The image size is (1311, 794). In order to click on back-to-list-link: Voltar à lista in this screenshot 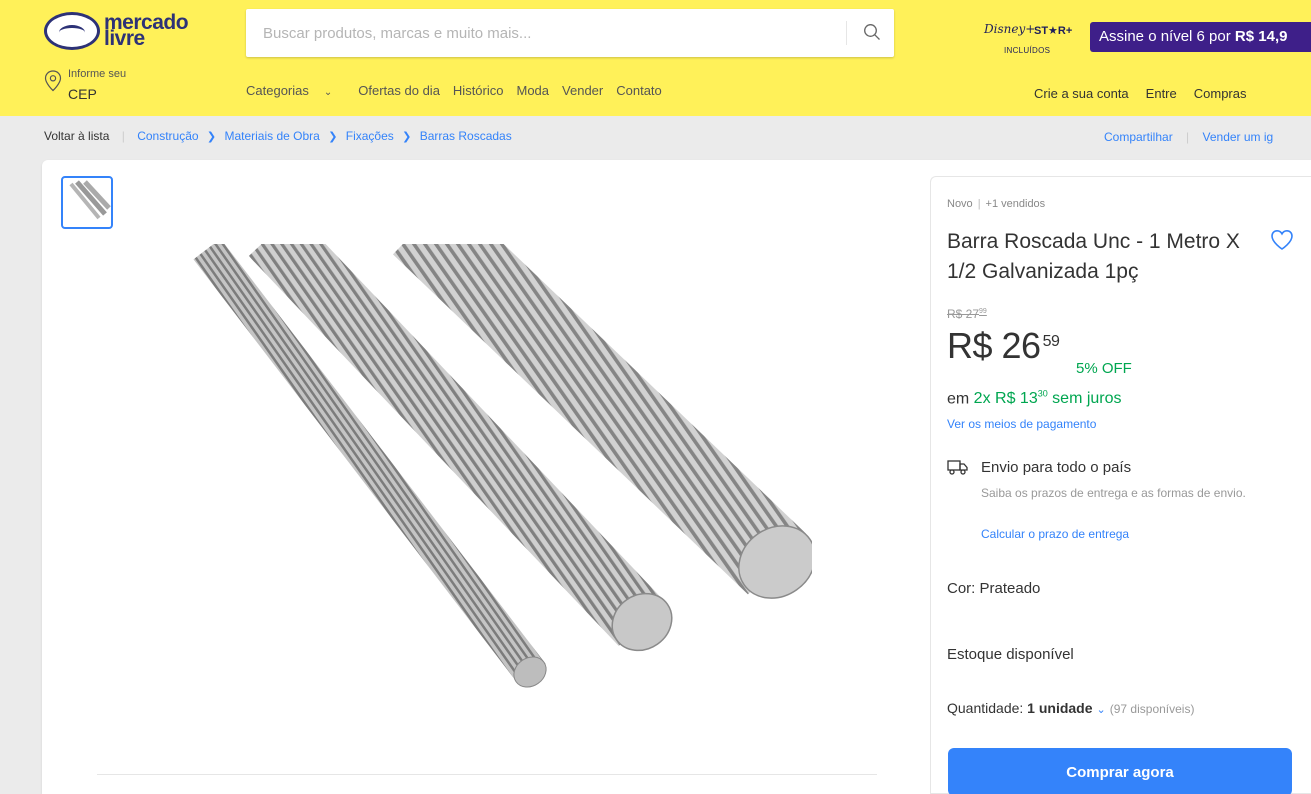, I will do `click(76, 136)`.